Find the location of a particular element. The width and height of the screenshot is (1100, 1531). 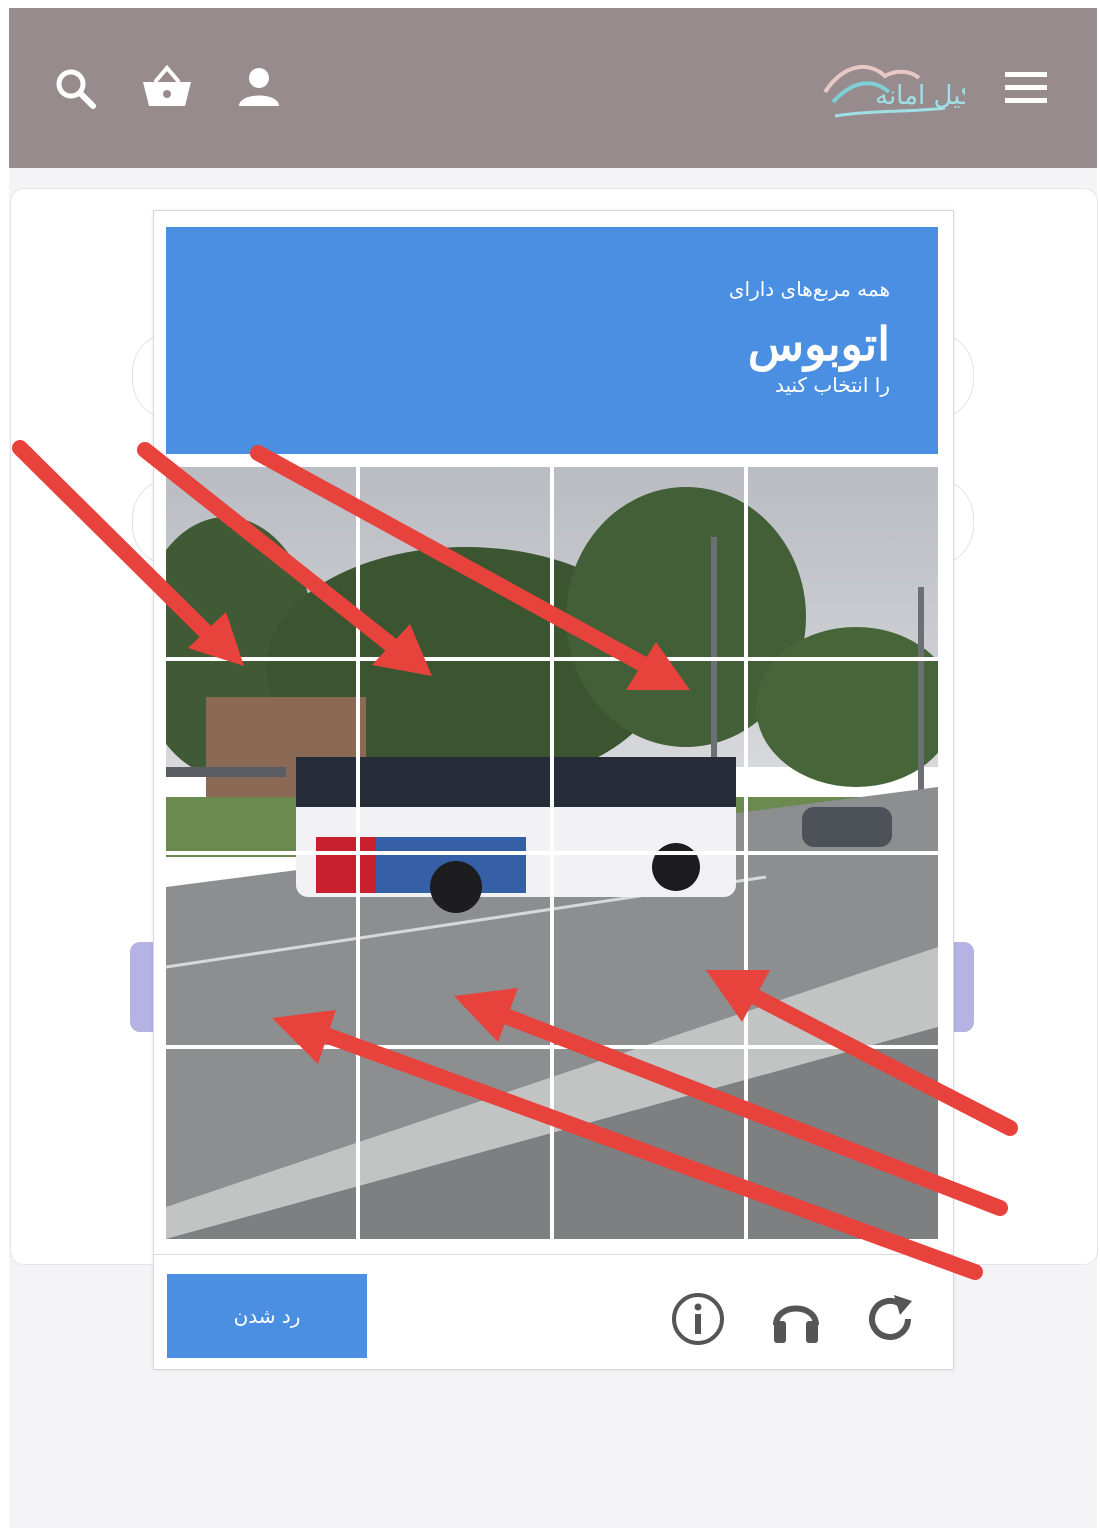

captcha-footer: رد شدن is located at coordinates (553, 1312).